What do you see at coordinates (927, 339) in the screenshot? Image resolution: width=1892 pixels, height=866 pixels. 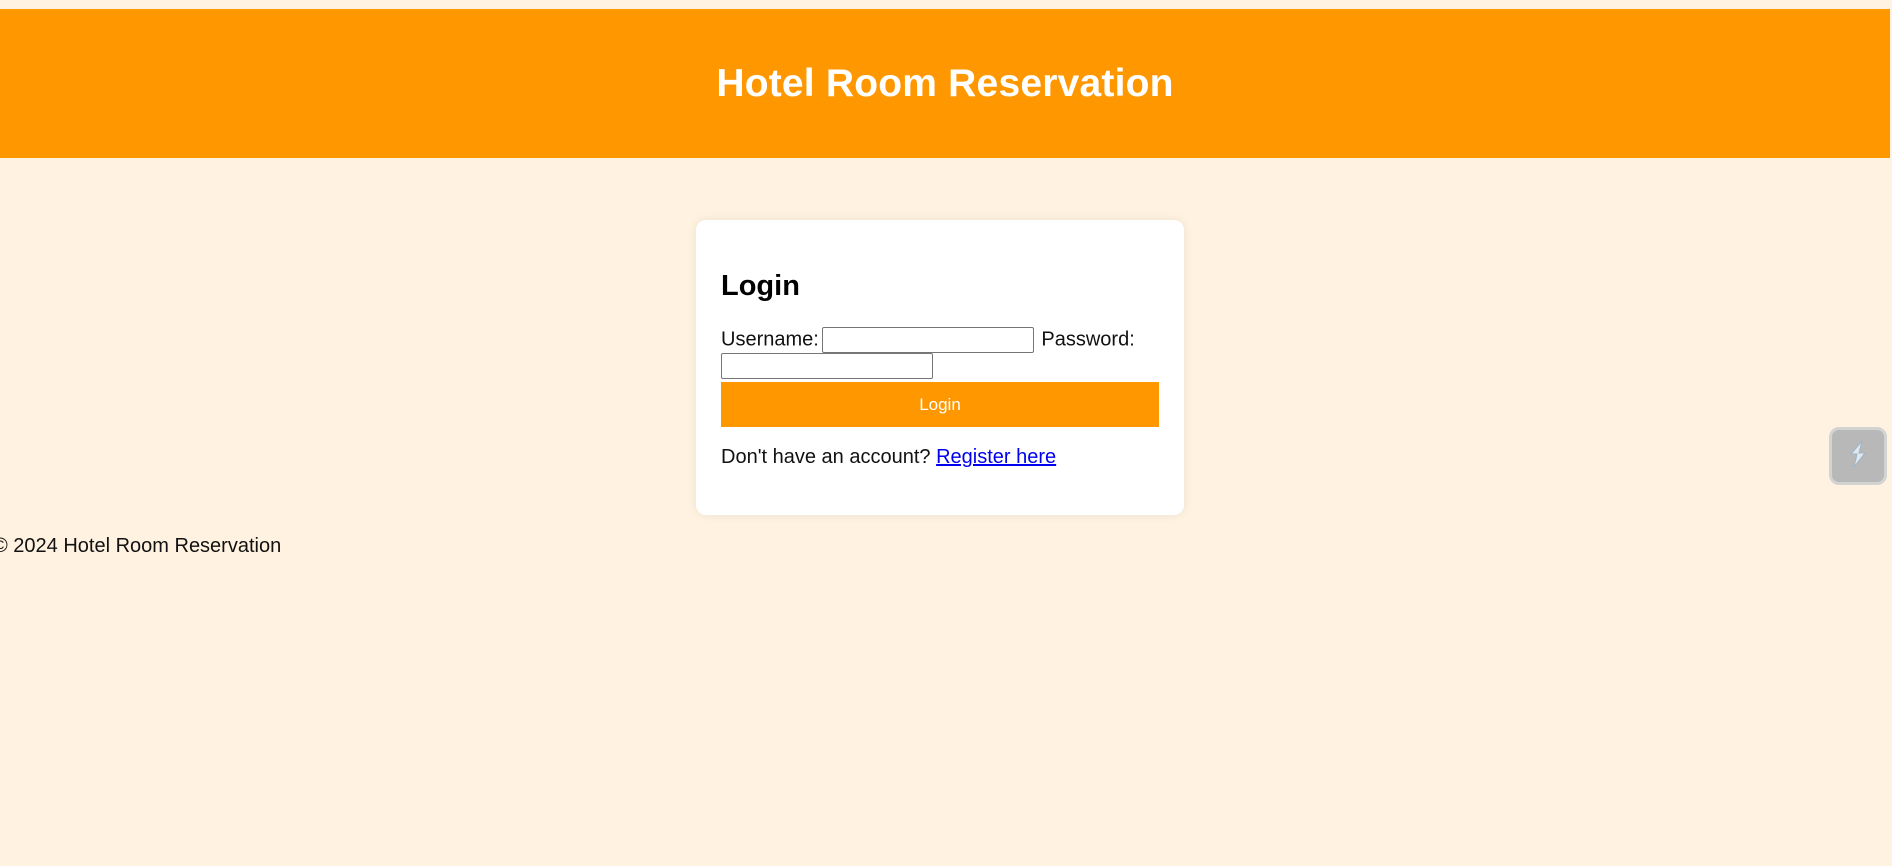 I see `username-input` at bounding box center [927, 339].